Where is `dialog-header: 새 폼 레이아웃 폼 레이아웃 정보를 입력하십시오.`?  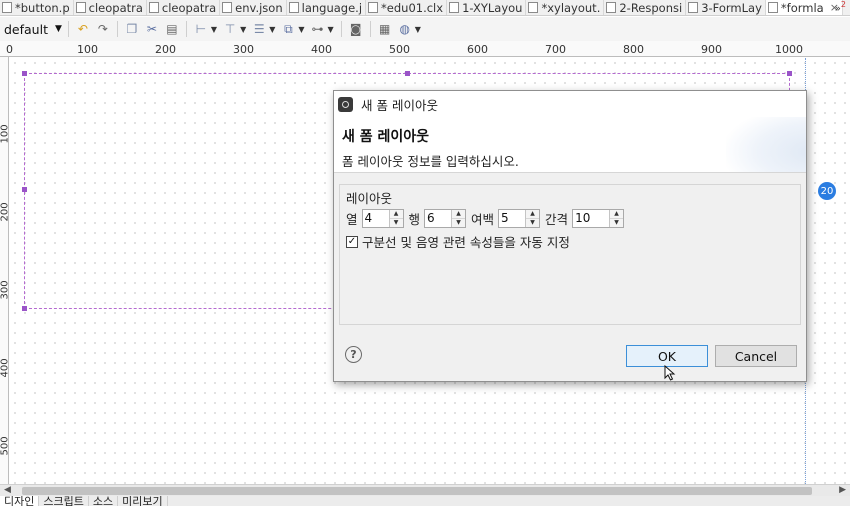 dialog-header: 새 폼 레이아웃 폼 레이아웃 정보를 입력하십시오. is located at coordinates (570, 145).